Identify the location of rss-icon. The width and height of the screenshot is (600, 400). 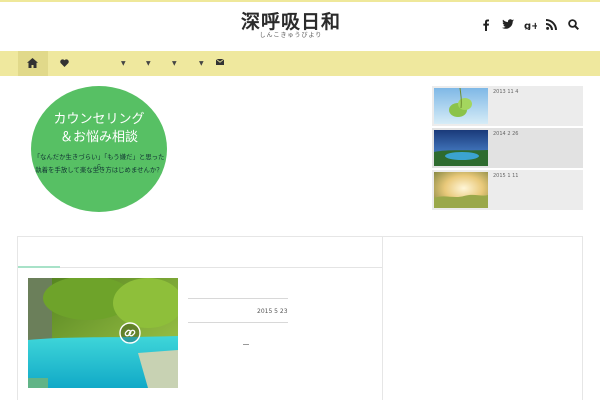
(551, 27).